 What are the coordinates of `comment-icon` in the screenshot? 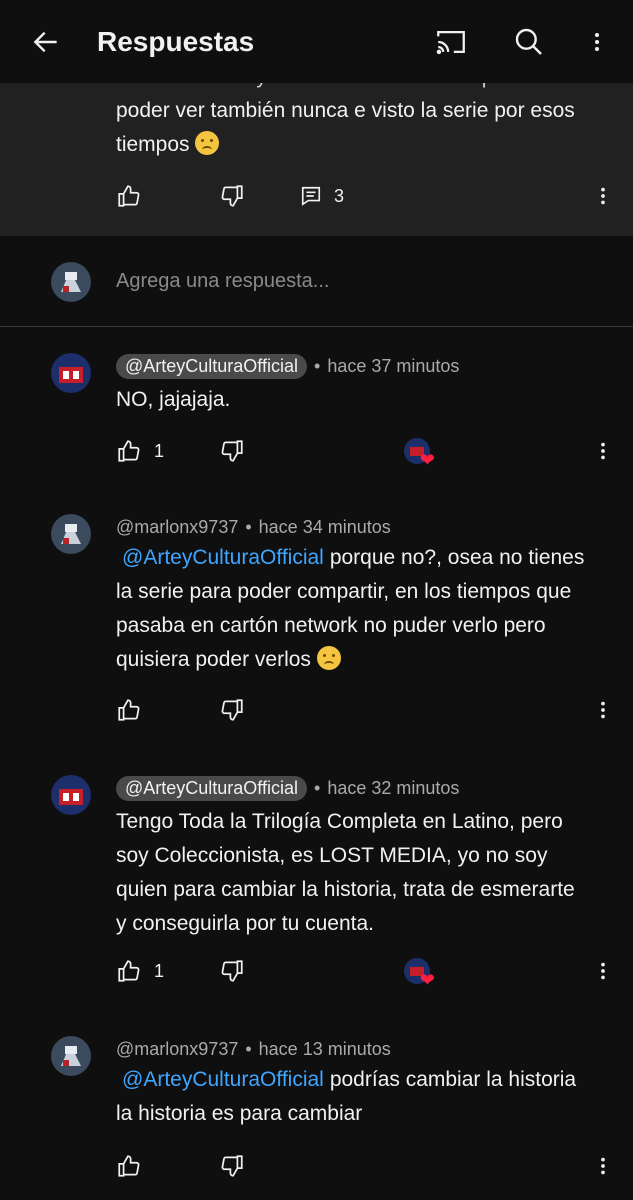 It's located at (311, 196).